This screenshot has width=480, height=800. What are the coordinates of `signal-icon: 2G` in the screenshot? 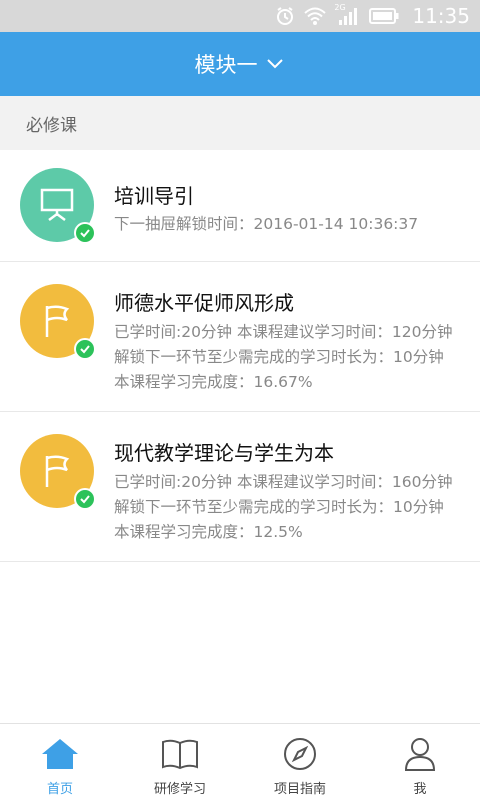 It's located at (347, 15).